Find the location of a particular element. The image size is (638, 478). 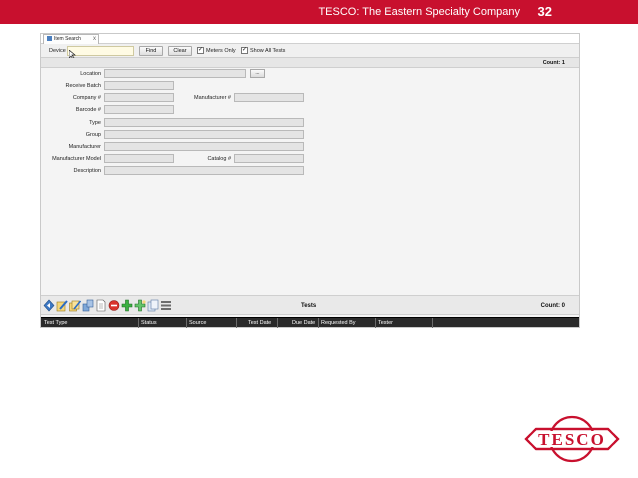

edit-multiple-icon is located at coordinates (75, 305).